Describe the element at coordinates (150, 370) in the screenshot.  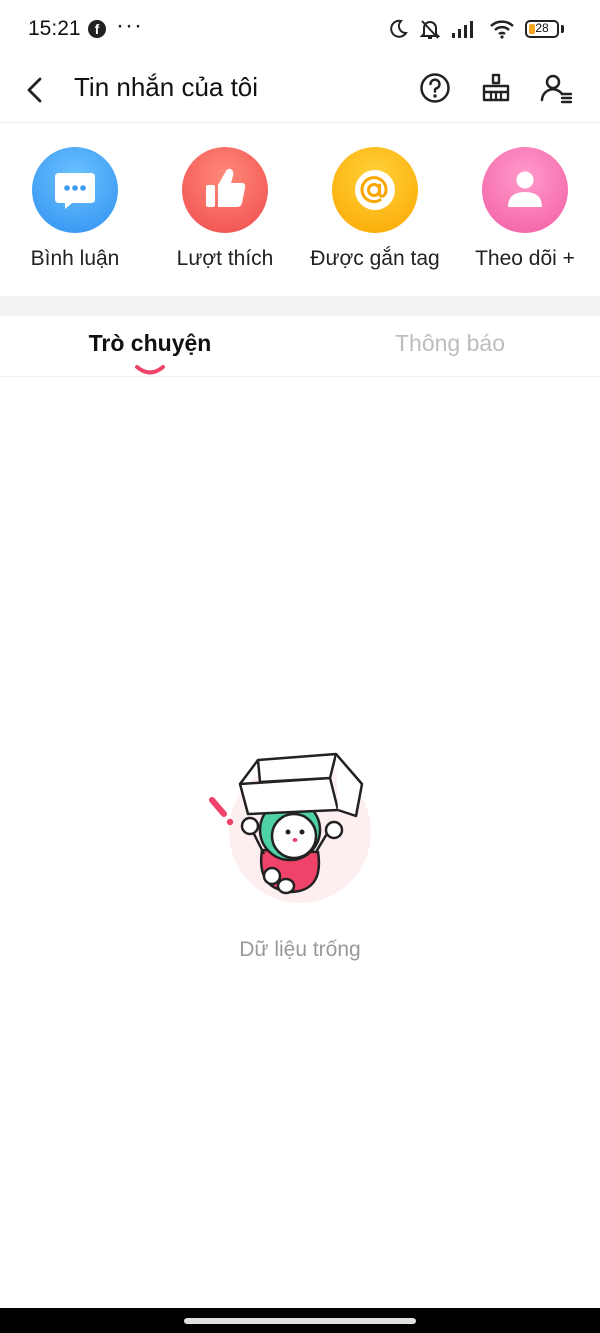
I see `active-tab-indicator` at that location.